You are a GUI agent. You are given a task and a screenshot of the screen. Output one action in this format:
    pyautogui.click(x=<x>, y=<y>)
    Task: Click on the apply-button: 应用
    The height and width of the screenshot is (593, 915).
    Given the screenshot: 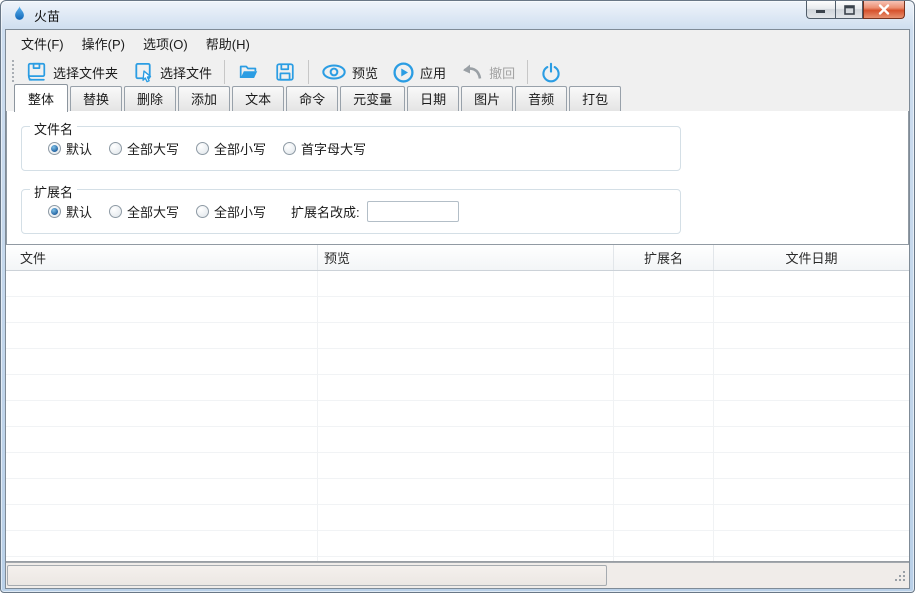 What is the action you would take?
    pyautogui.click(x=419, y=72)
    